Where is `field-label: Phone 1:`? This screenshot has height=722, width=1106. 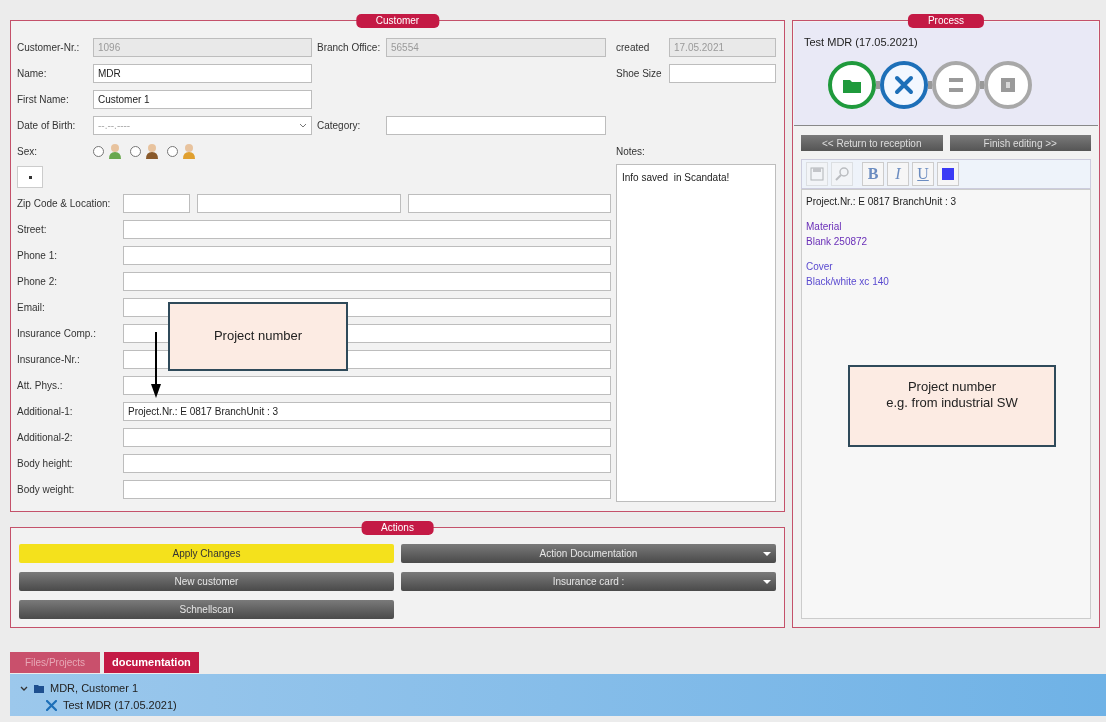 field-label: Phone 1: is located at coordinates (38, 255).